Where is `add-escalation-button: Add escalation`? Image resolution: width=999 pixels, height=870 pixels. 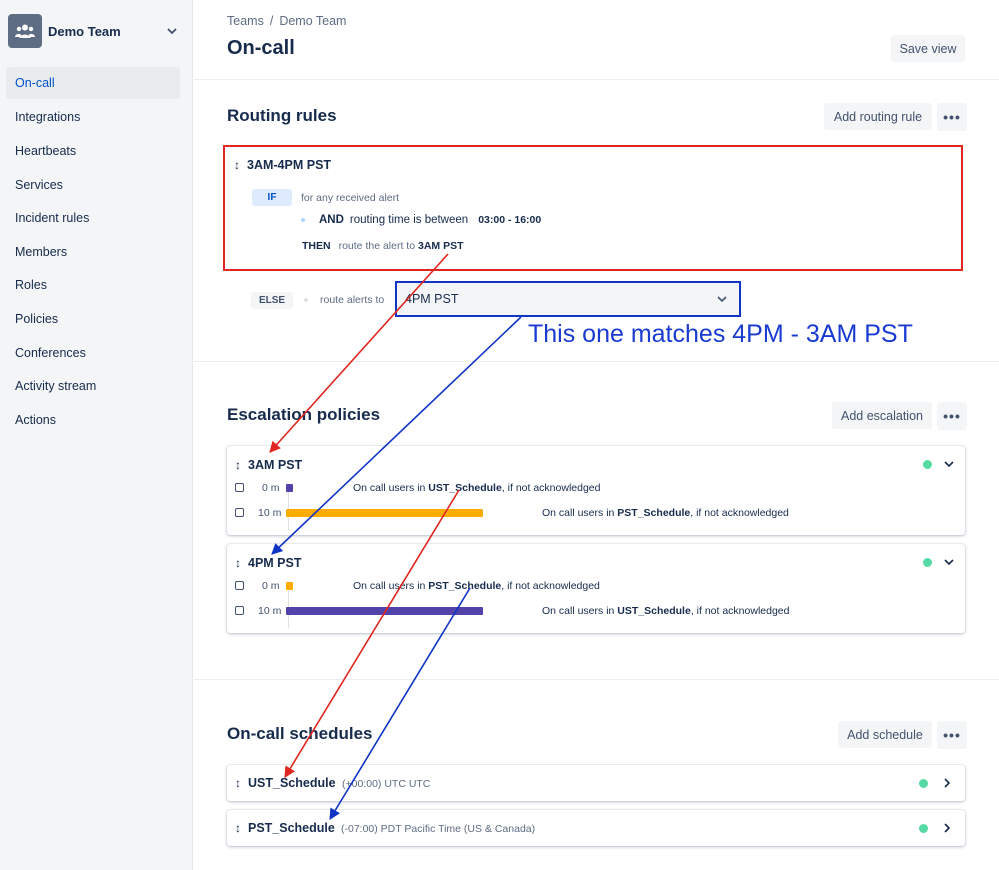
add-escalation-button: Add escalation is located at coordinates (882, 415).